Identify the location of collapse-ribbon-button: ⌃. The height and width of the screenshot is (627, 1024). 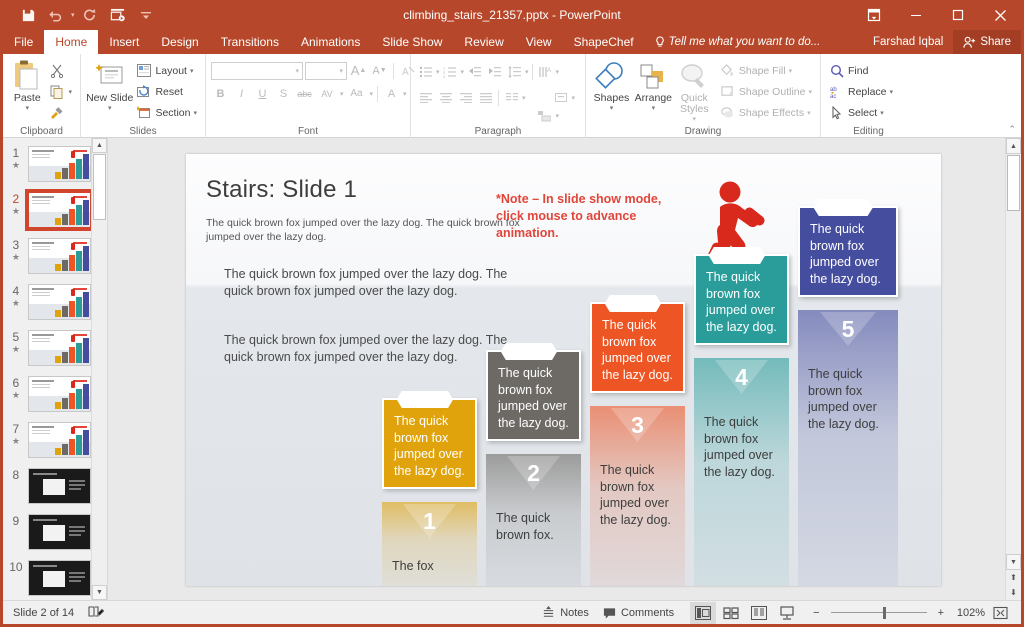
(1012, 129).